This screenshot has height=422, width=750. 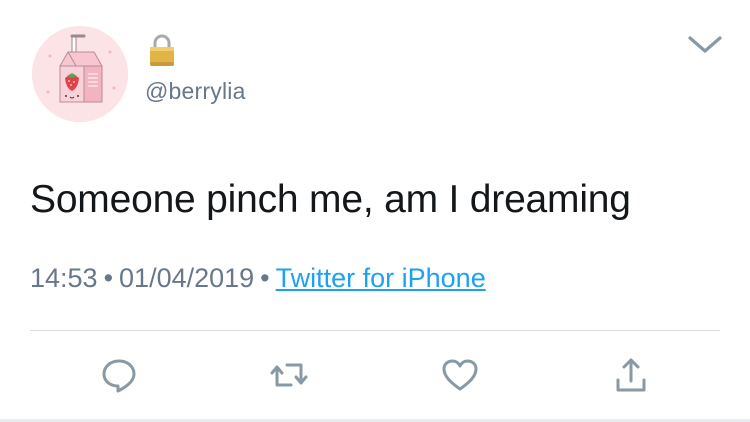 What do you see at coordinates (381, 278) in the screenshot?
I see `tweet-source-link: Twitter for iPhone` at bounding box center [381, 278].